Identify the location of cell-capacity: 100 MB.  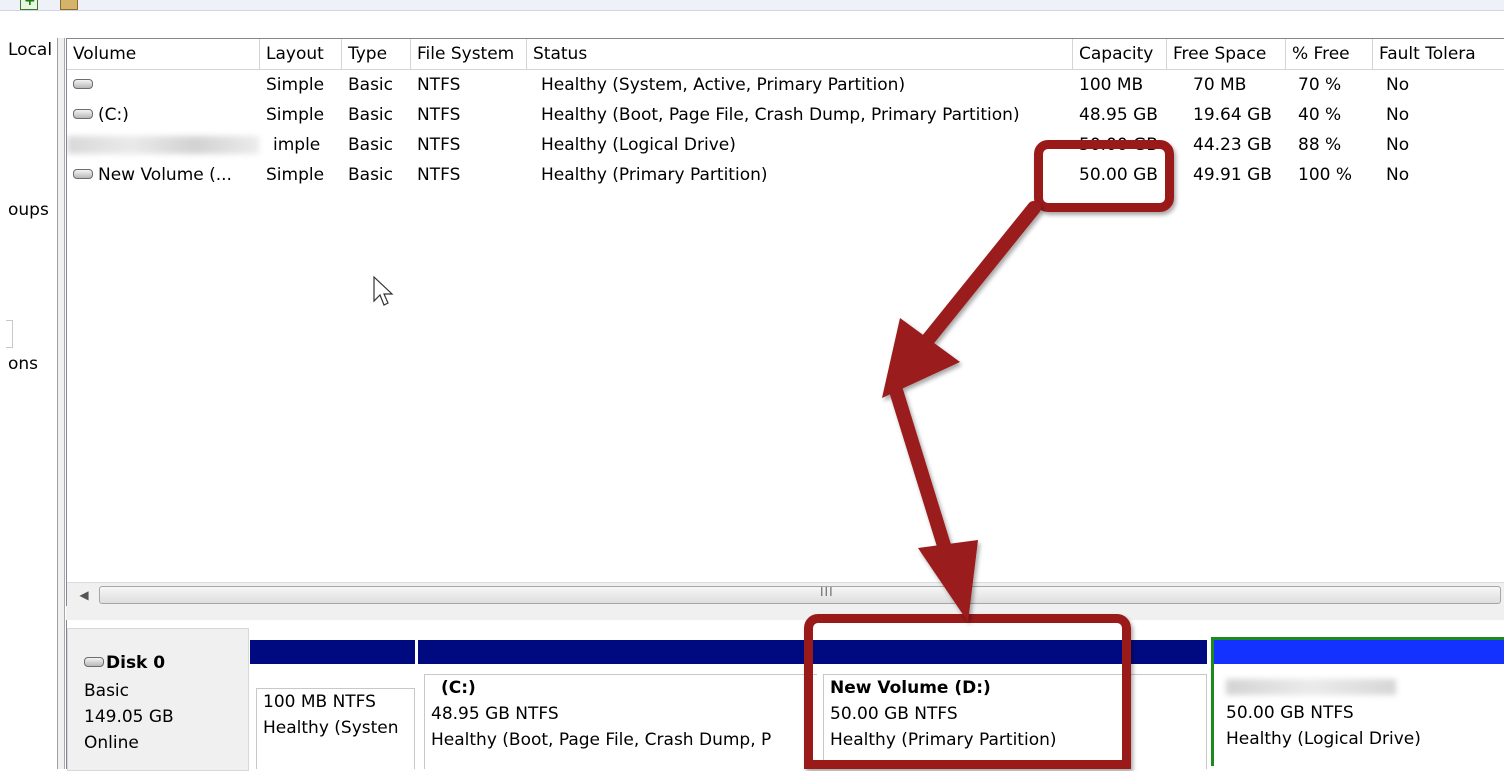
(1111, 85).